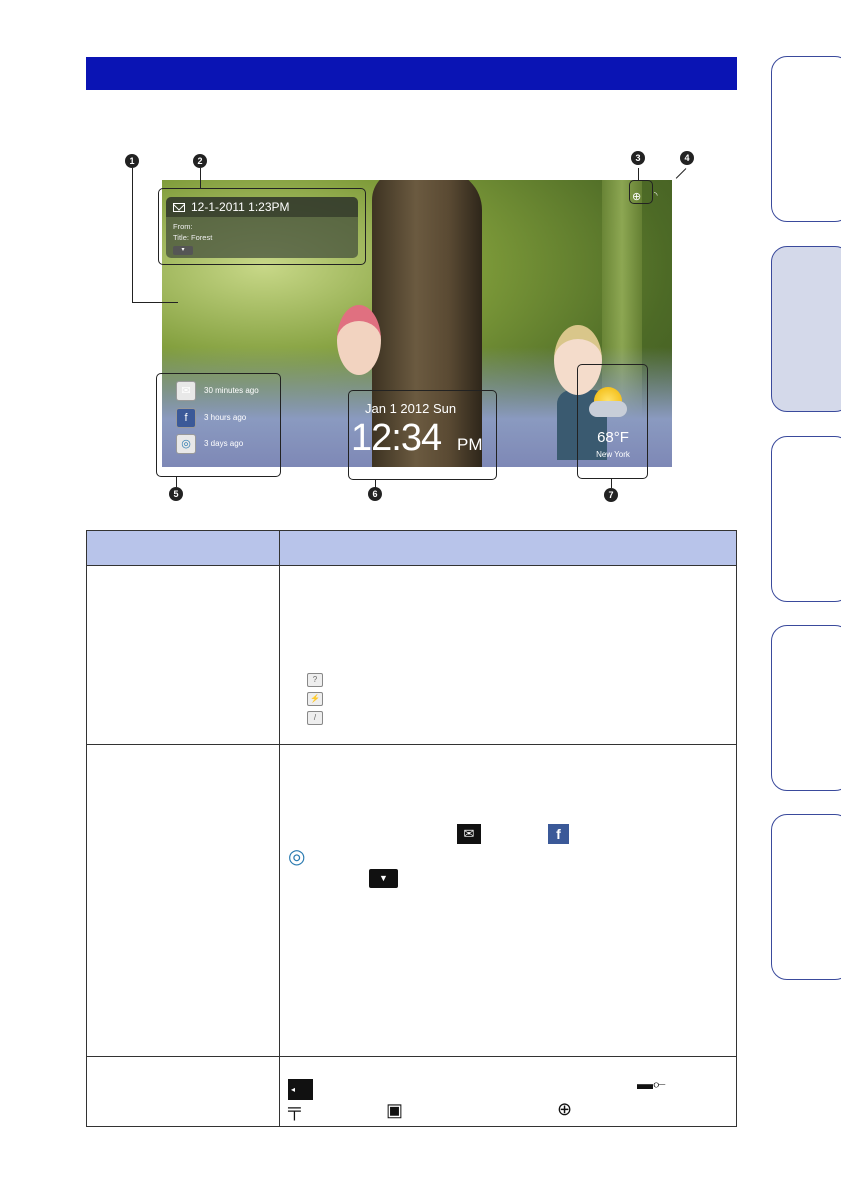 Image resolution: width=841 pixels, height=1191 pixels. What do you see at coordinates (411, 548) in the screenshot?
I see `table-header-row` at bounding box center [411, 548].